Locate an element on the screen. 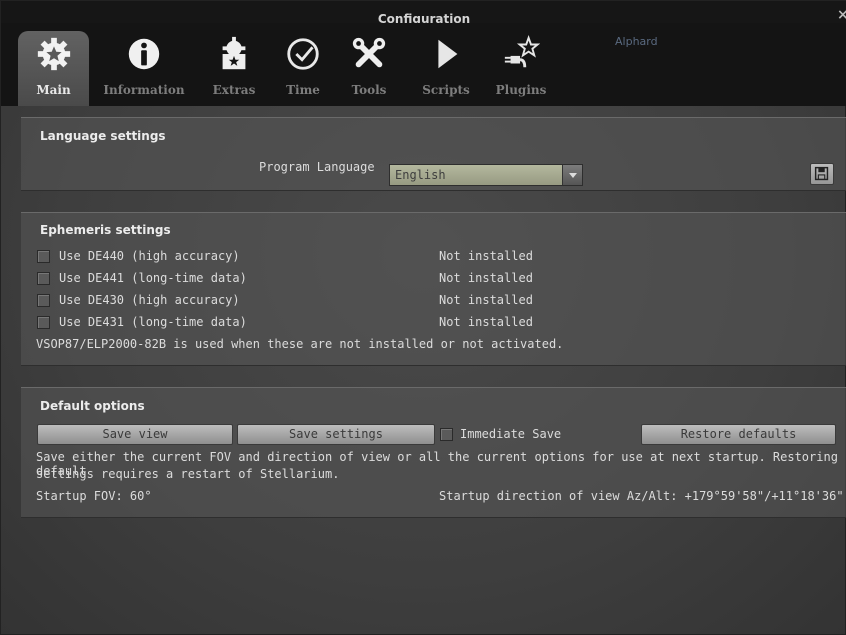 The image size is (846, 635). tools-icon is located at coordinates (369, 59).